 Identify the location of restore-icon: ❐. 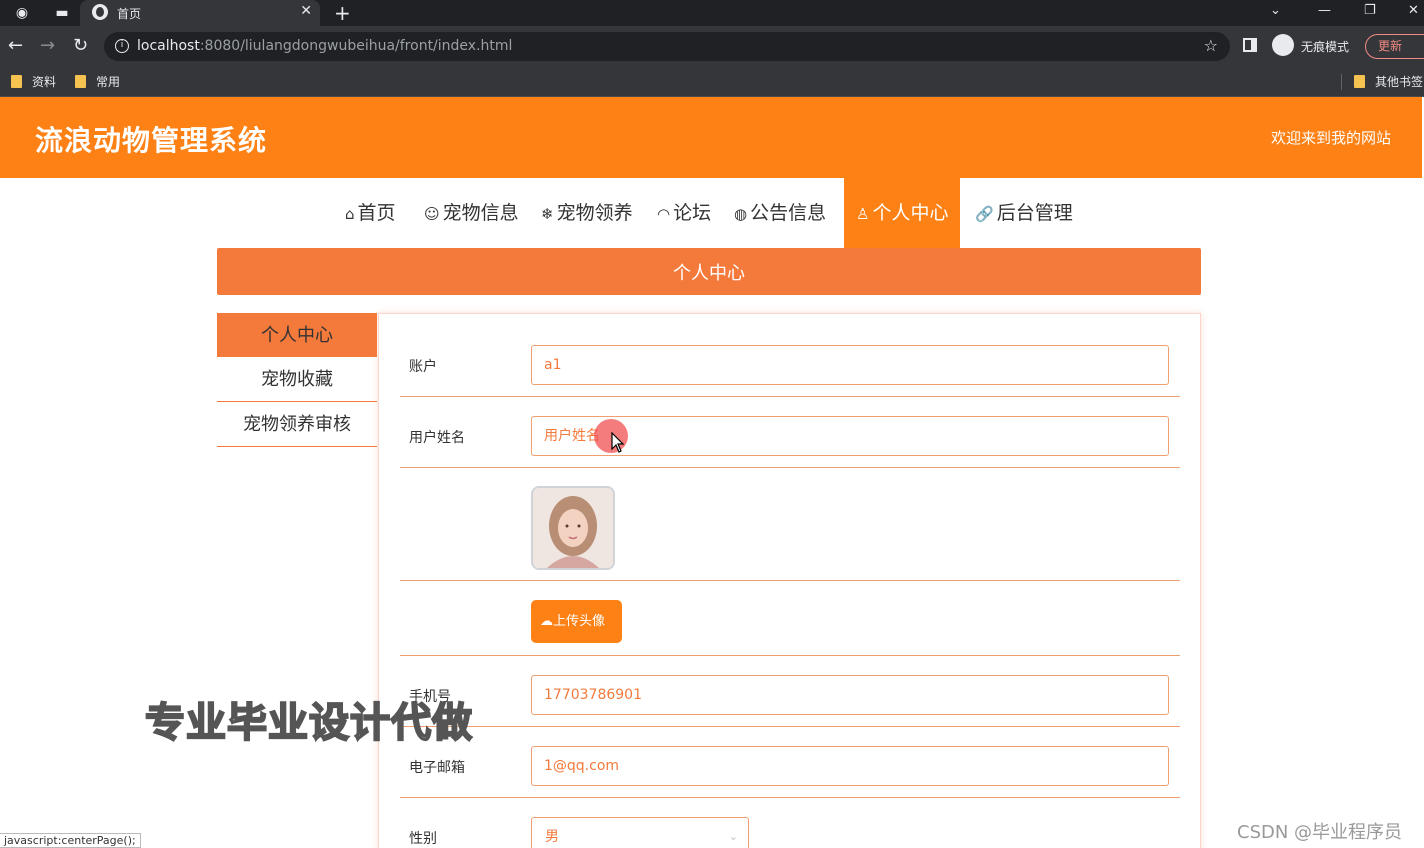
(1370, 10).